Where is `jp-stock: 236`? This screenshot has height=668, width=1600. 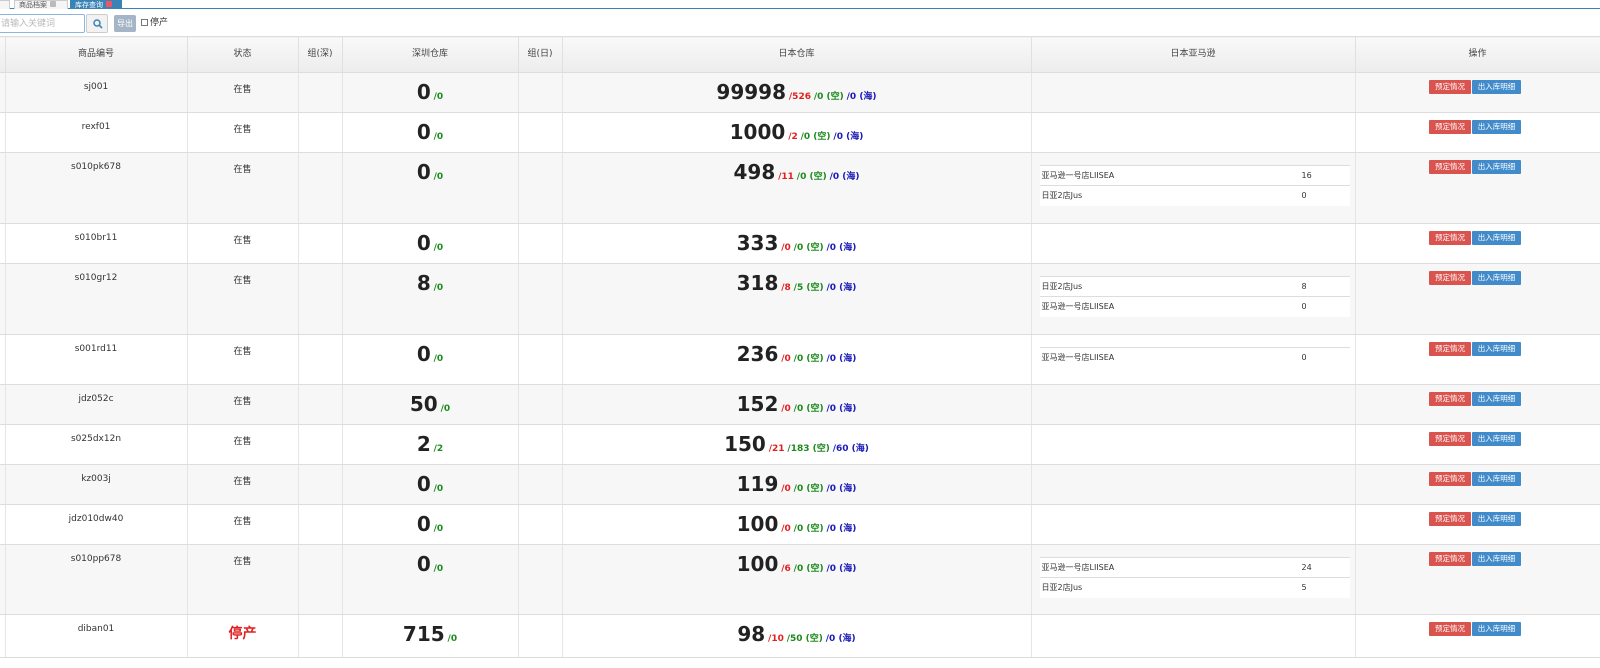 jp-stock: 236 is located at coordinates (757, 354).